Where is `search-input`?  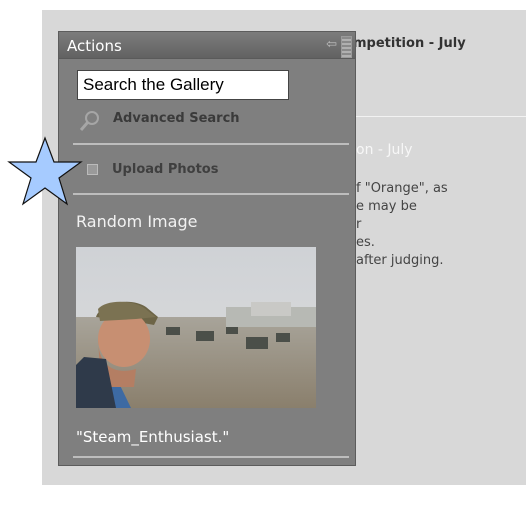 search-input is located at coordinates (183, 85).